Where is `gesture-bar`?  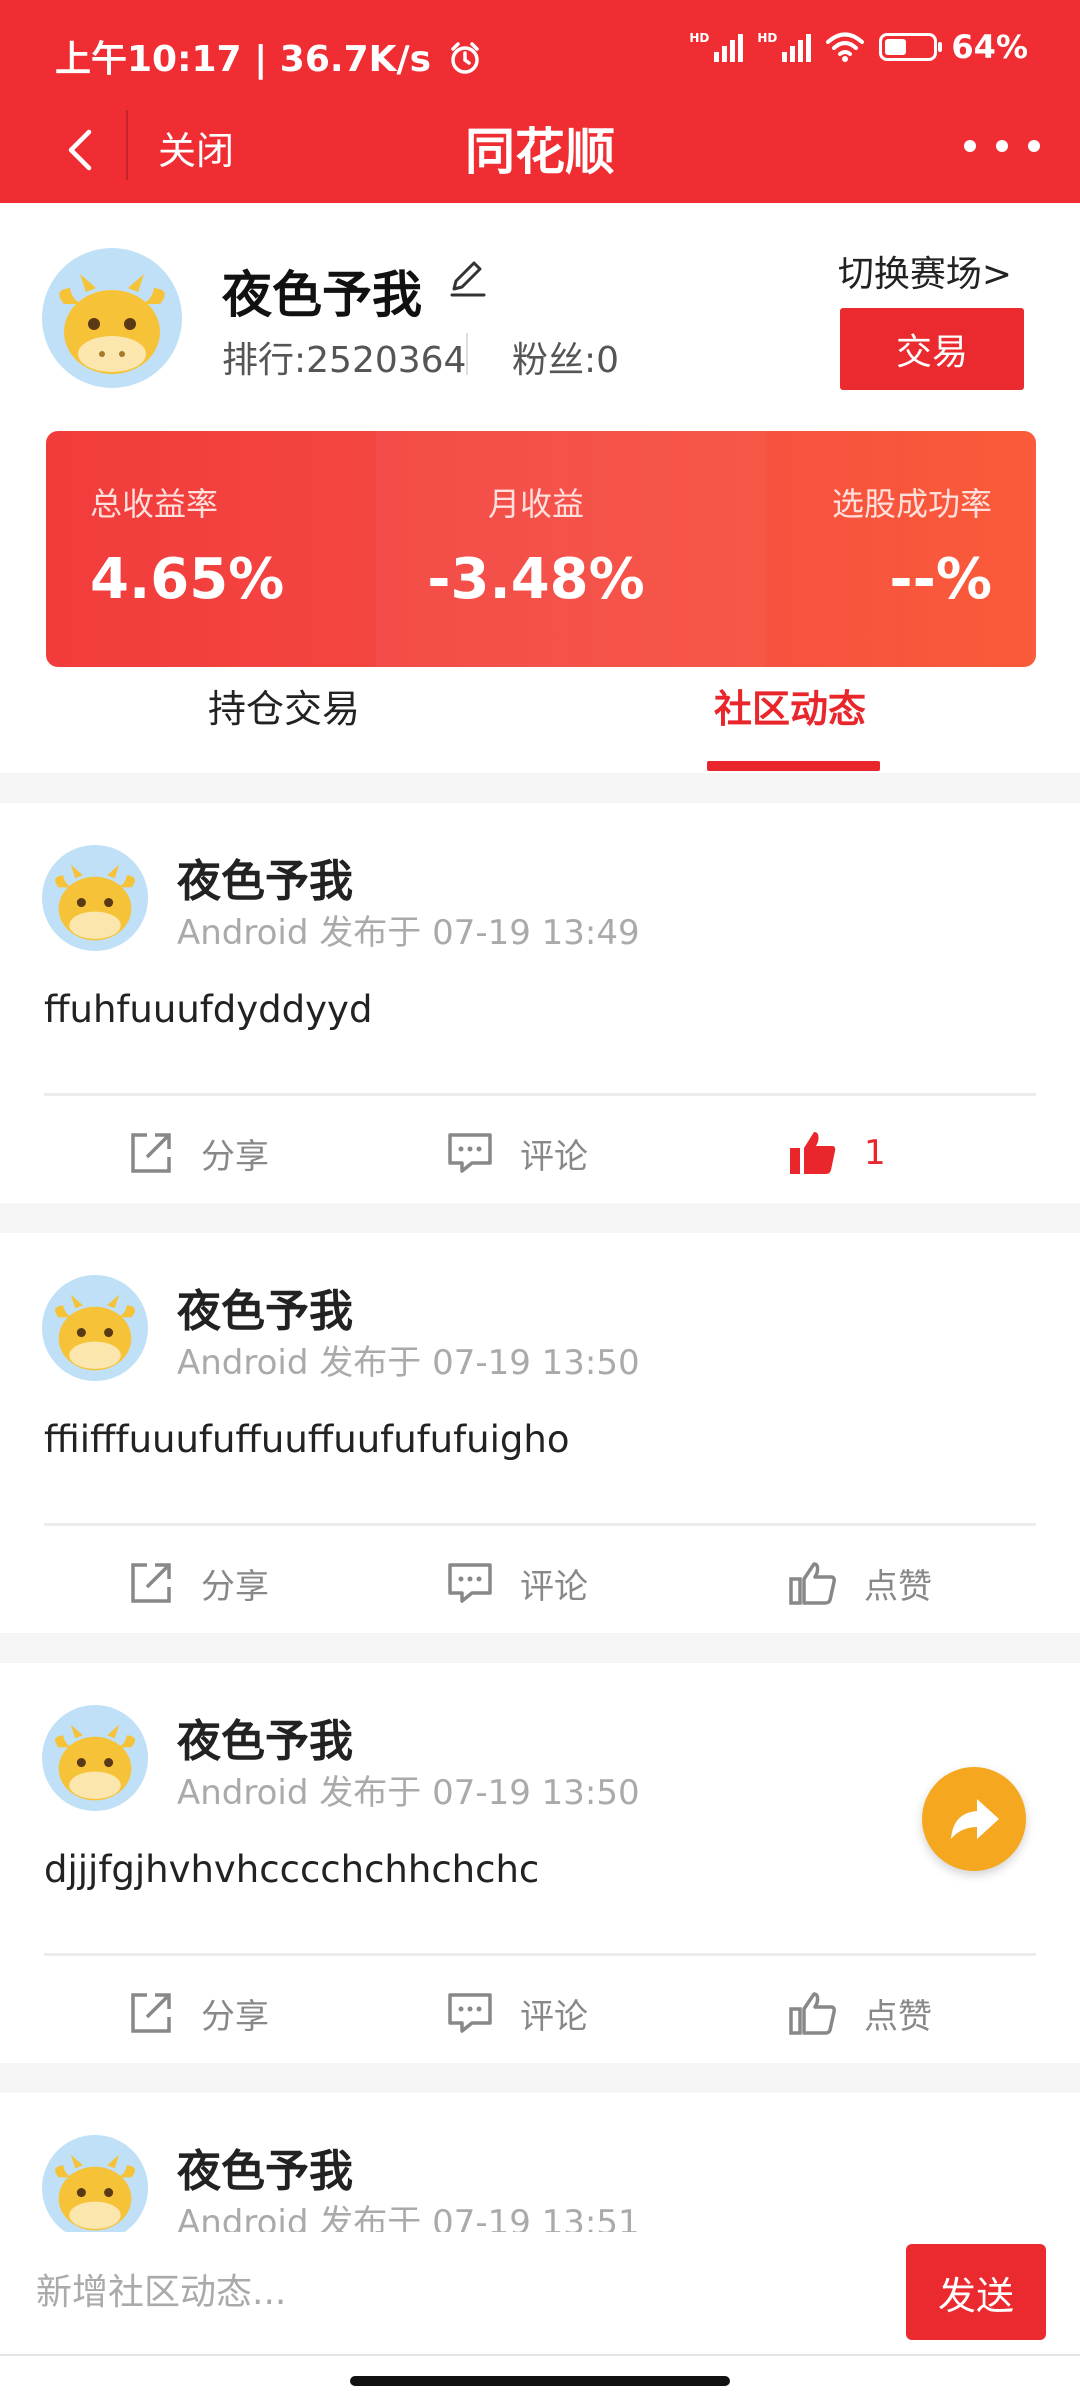 gesture-bar is located at coordinates (540, 2377).